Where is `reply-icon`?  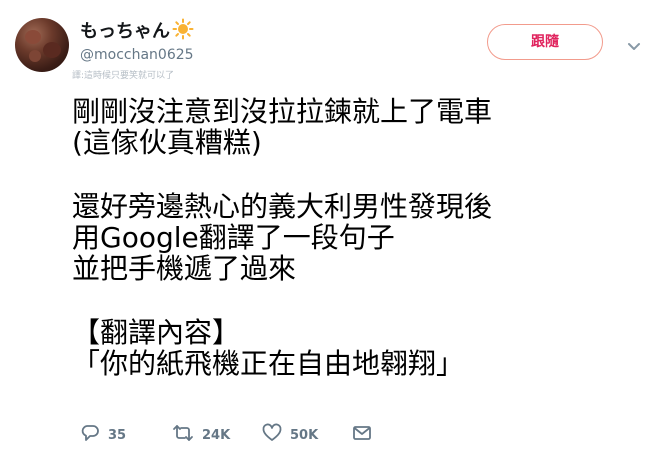 reply-icon is located at coordinates (90, 435).